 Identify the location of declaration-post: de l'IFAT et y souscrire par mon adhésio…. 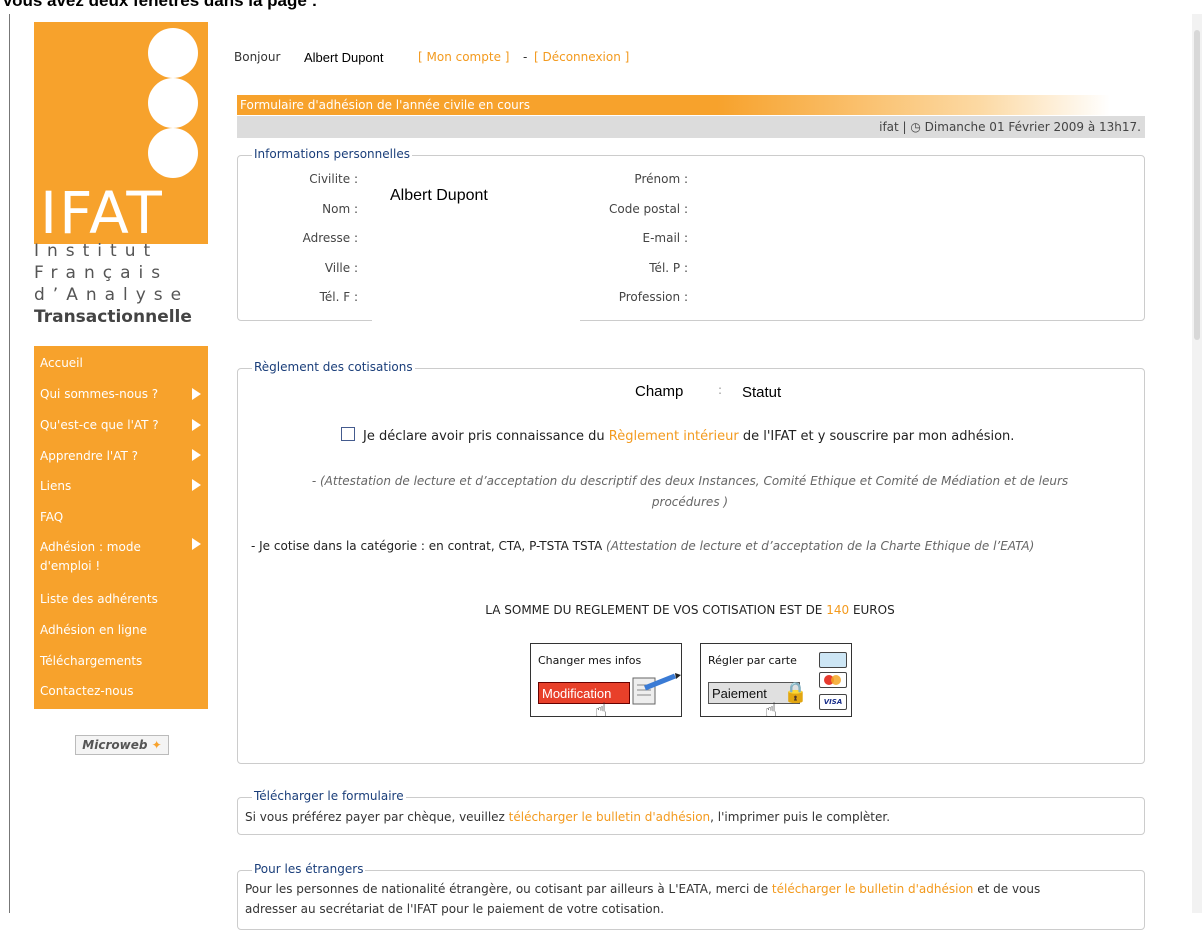
(876, 436).